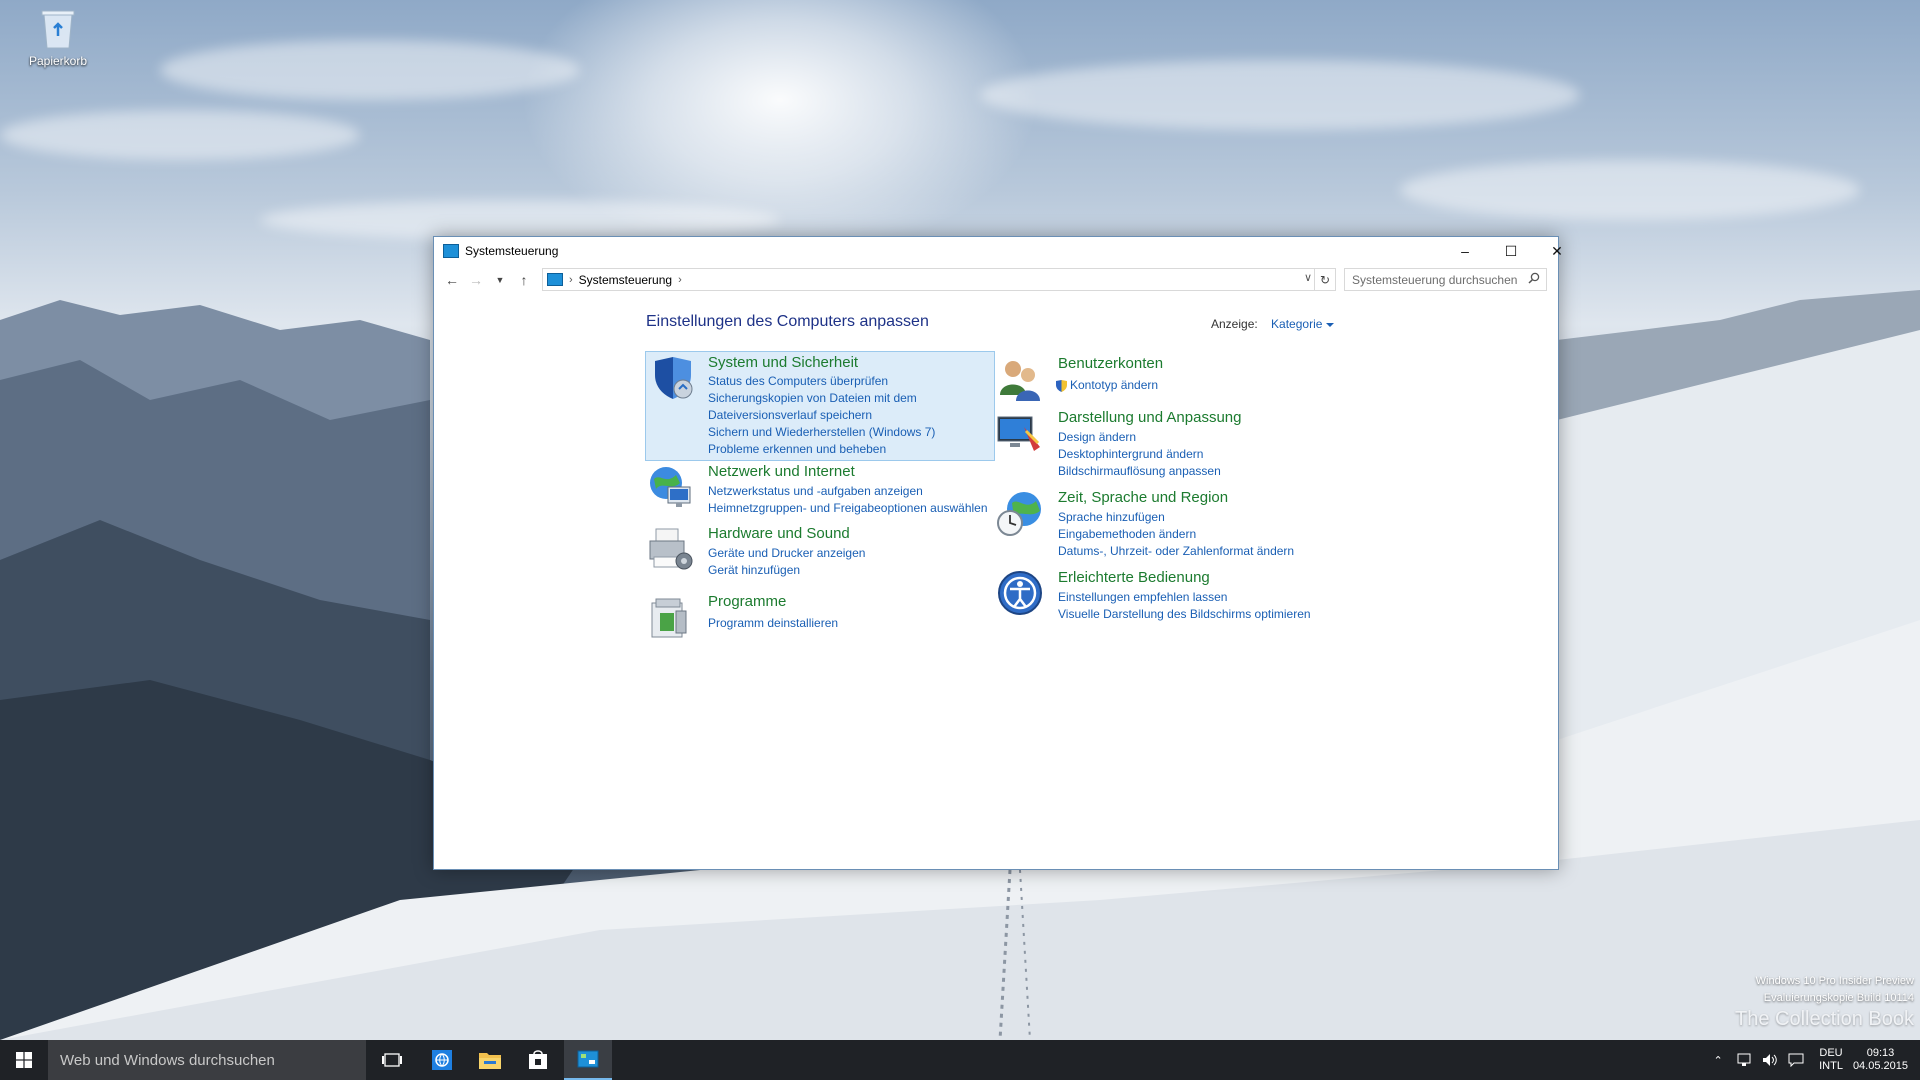 The height and width of the screenshot is (1080, 1920). Describe the element at coordinates (1020, 513) in the screenshot. I see `globe-clock-icon` at that location.